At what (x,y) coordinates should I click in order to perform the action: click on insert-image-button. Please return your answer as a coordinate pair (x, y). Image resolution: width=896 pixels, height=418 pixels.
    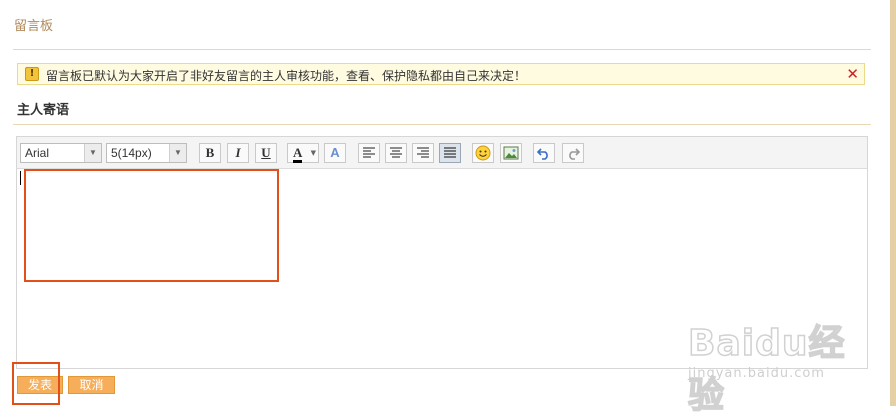
    Looking at the image, I should click on (511, 153).